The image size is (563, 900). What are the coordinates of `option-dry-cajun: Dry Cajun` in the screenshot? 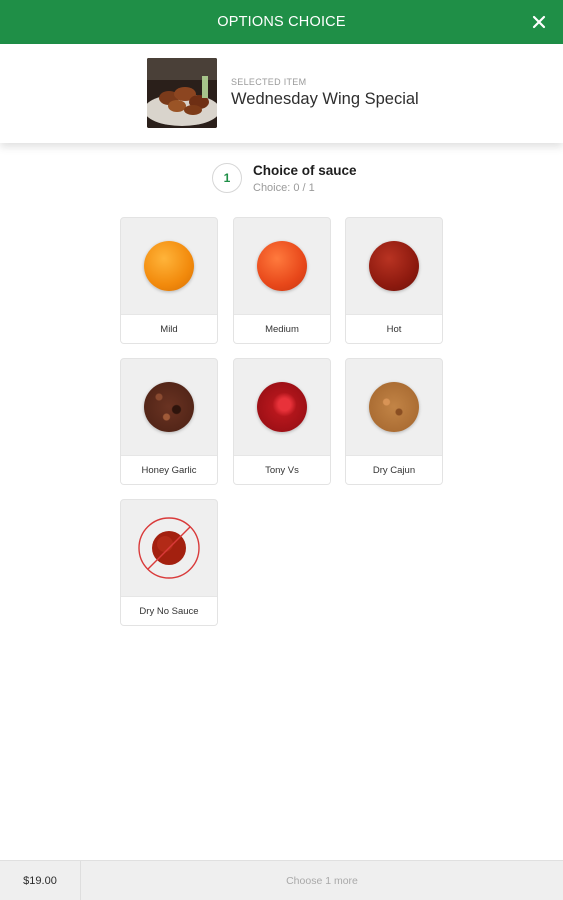 It's located at (394, 421).